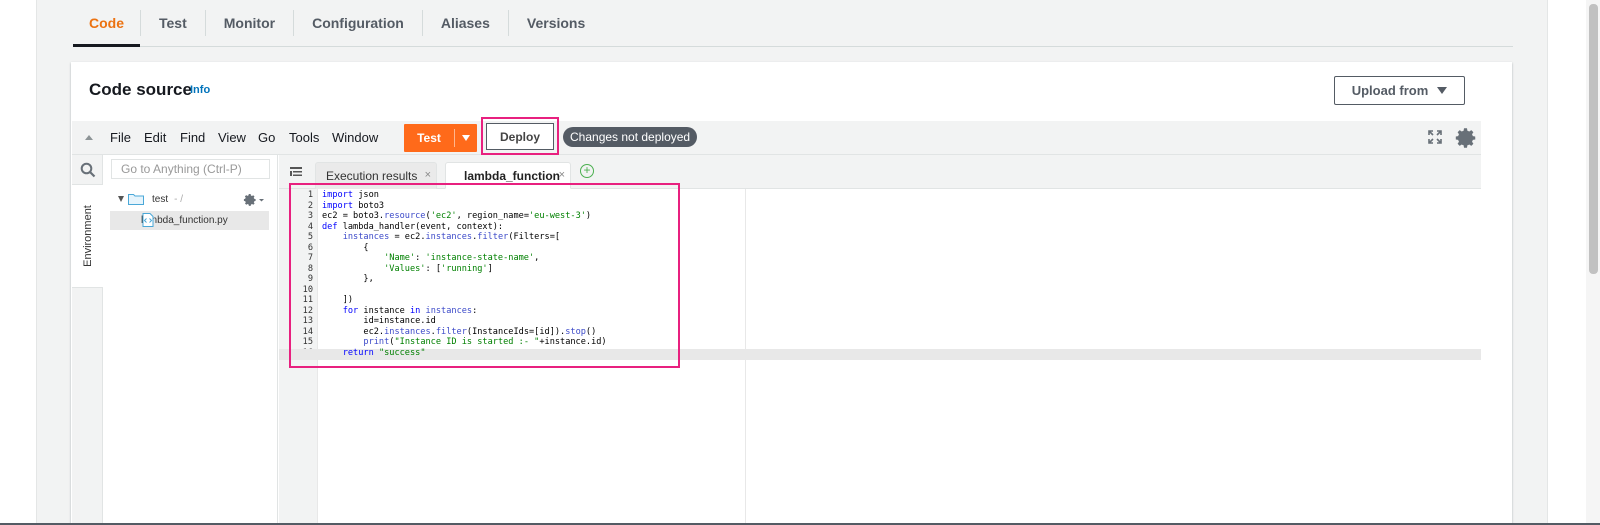  I want to click on expand-icon, so click(1435, 137).